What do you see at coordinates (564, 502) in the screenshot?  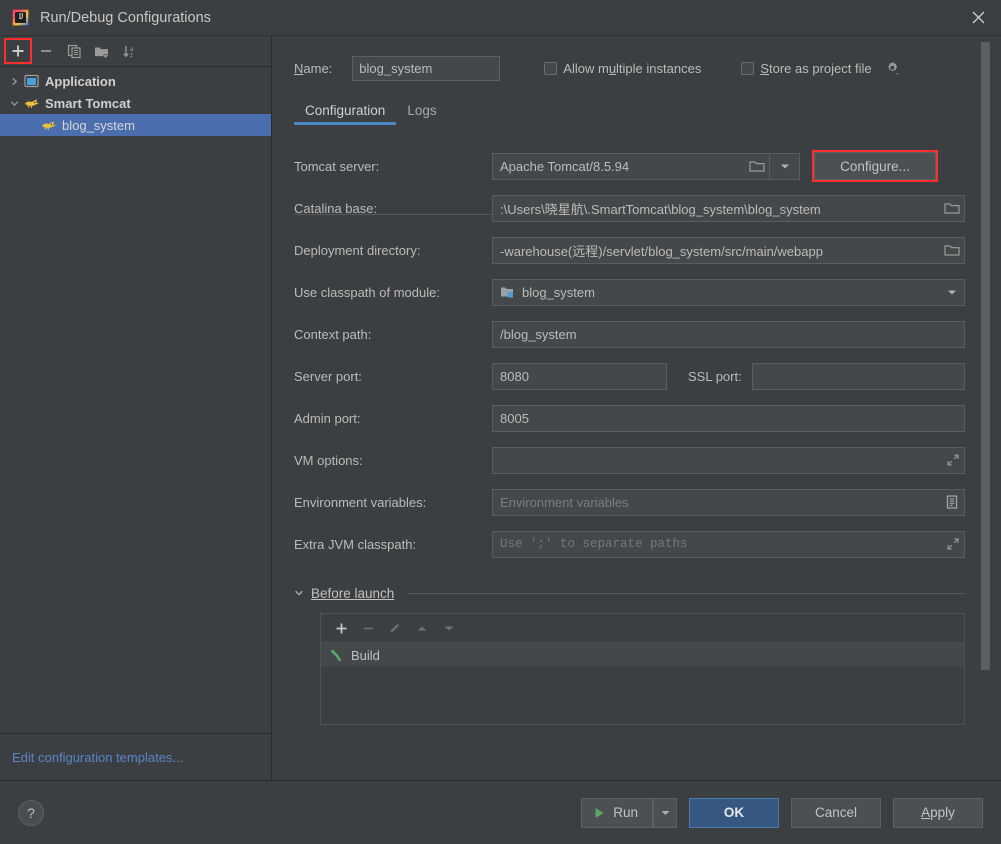 I see `environment-variables-placeholder: Environment variables` at bounding box center [564, 502].